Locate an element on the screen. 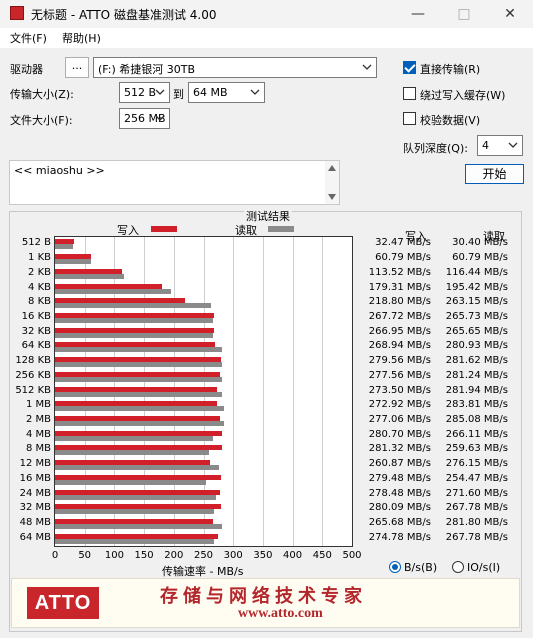 The image size is (533, 638). description-text: << miaoshu >> is located at coordinates (59, 170).